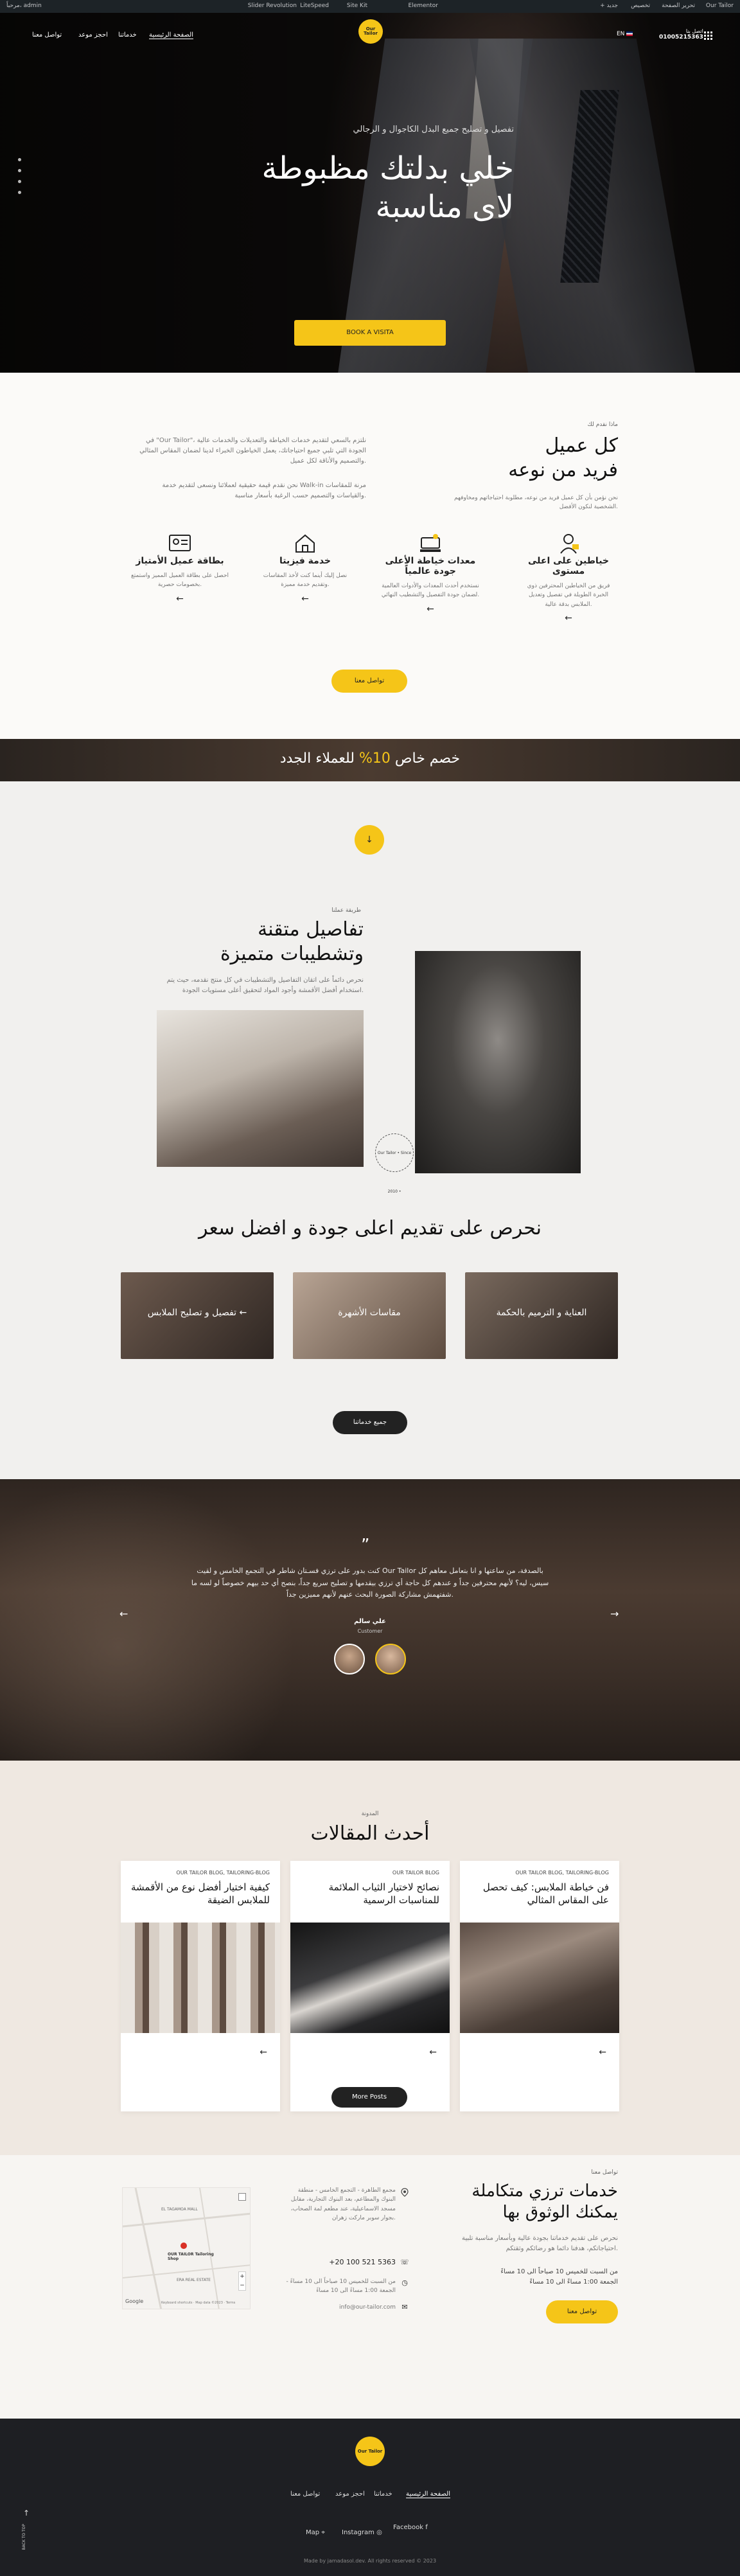 The width and height of the screenshot is (740, 2576). Describe the element at coordinates (340, 2307) in the screenshot. I see `contact-email: info@our-tailor.com` at that location.